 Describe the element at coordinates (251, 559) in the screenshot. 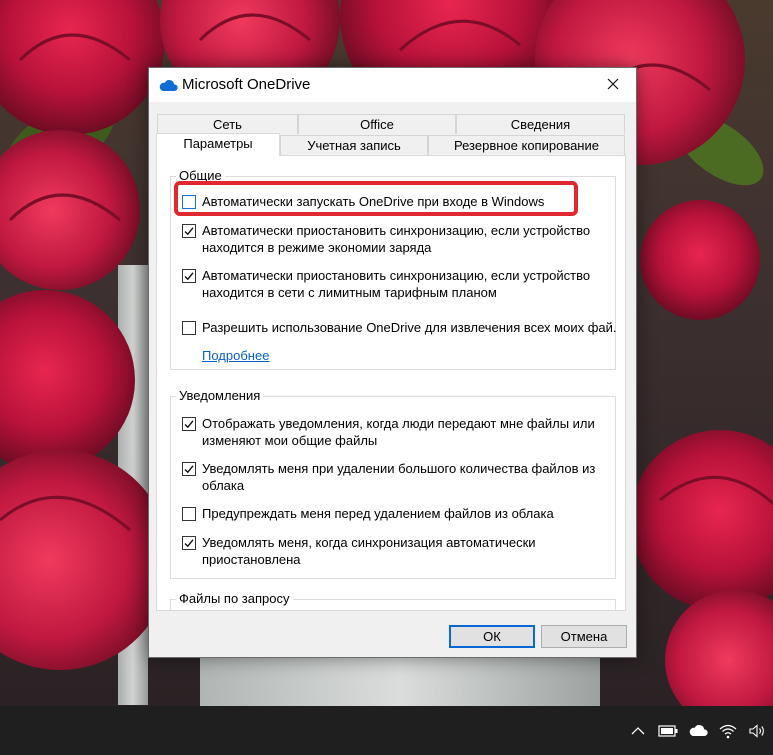

I see `option-label-line2: приостановлена` at that location.